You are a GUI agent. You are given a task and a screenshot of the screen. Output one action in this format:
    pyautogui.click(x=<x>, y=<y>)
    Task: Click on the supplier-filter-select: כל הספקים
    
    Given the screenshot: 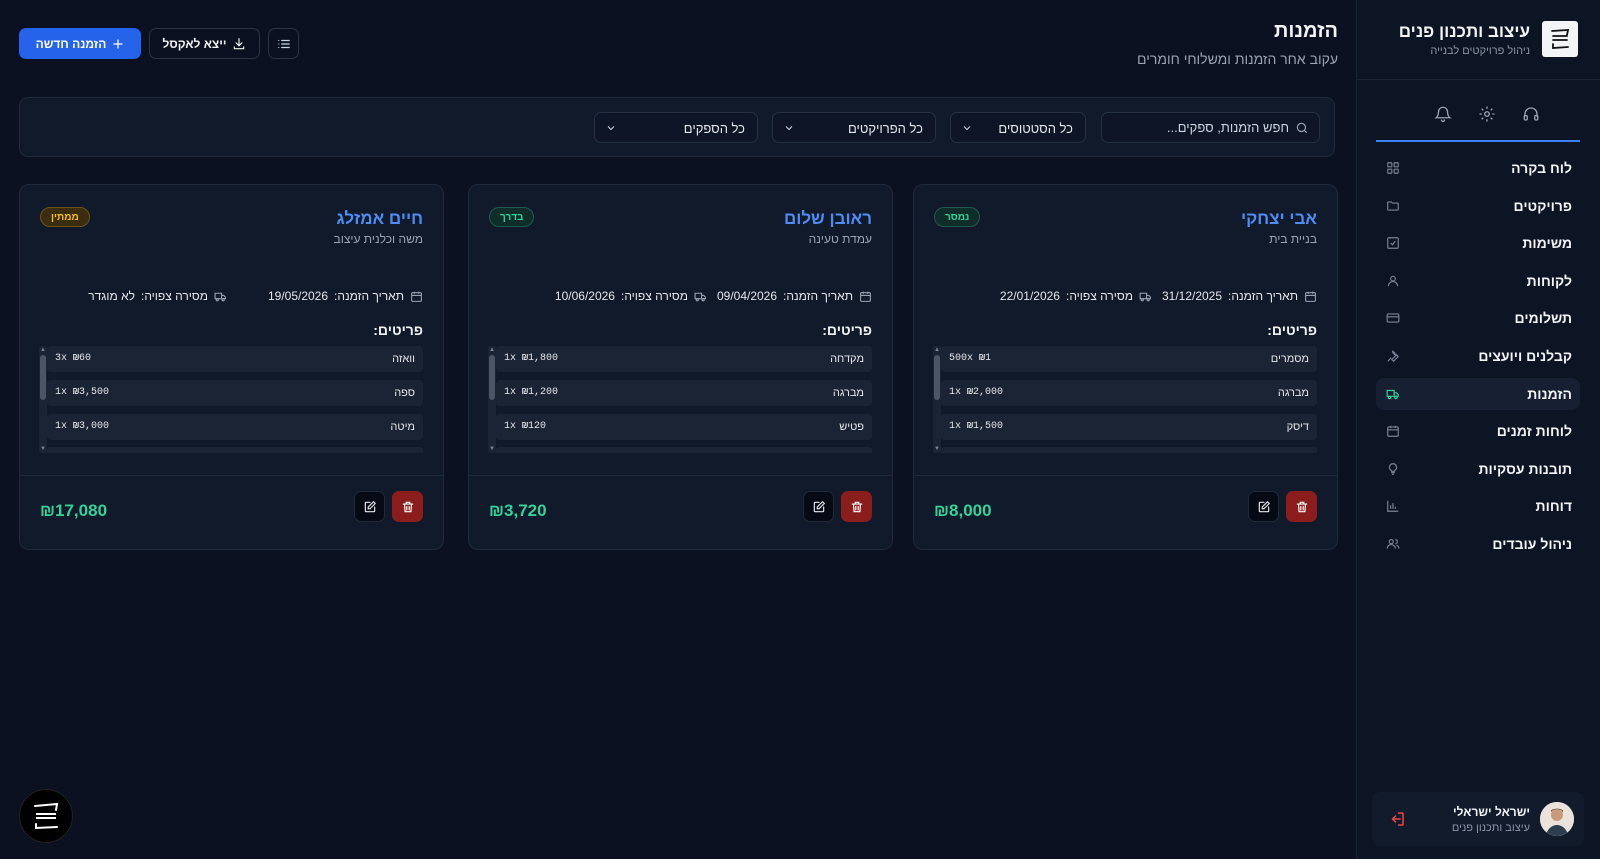 What is the action you would take?
    pyautogui.click(x=676, y=127)
    